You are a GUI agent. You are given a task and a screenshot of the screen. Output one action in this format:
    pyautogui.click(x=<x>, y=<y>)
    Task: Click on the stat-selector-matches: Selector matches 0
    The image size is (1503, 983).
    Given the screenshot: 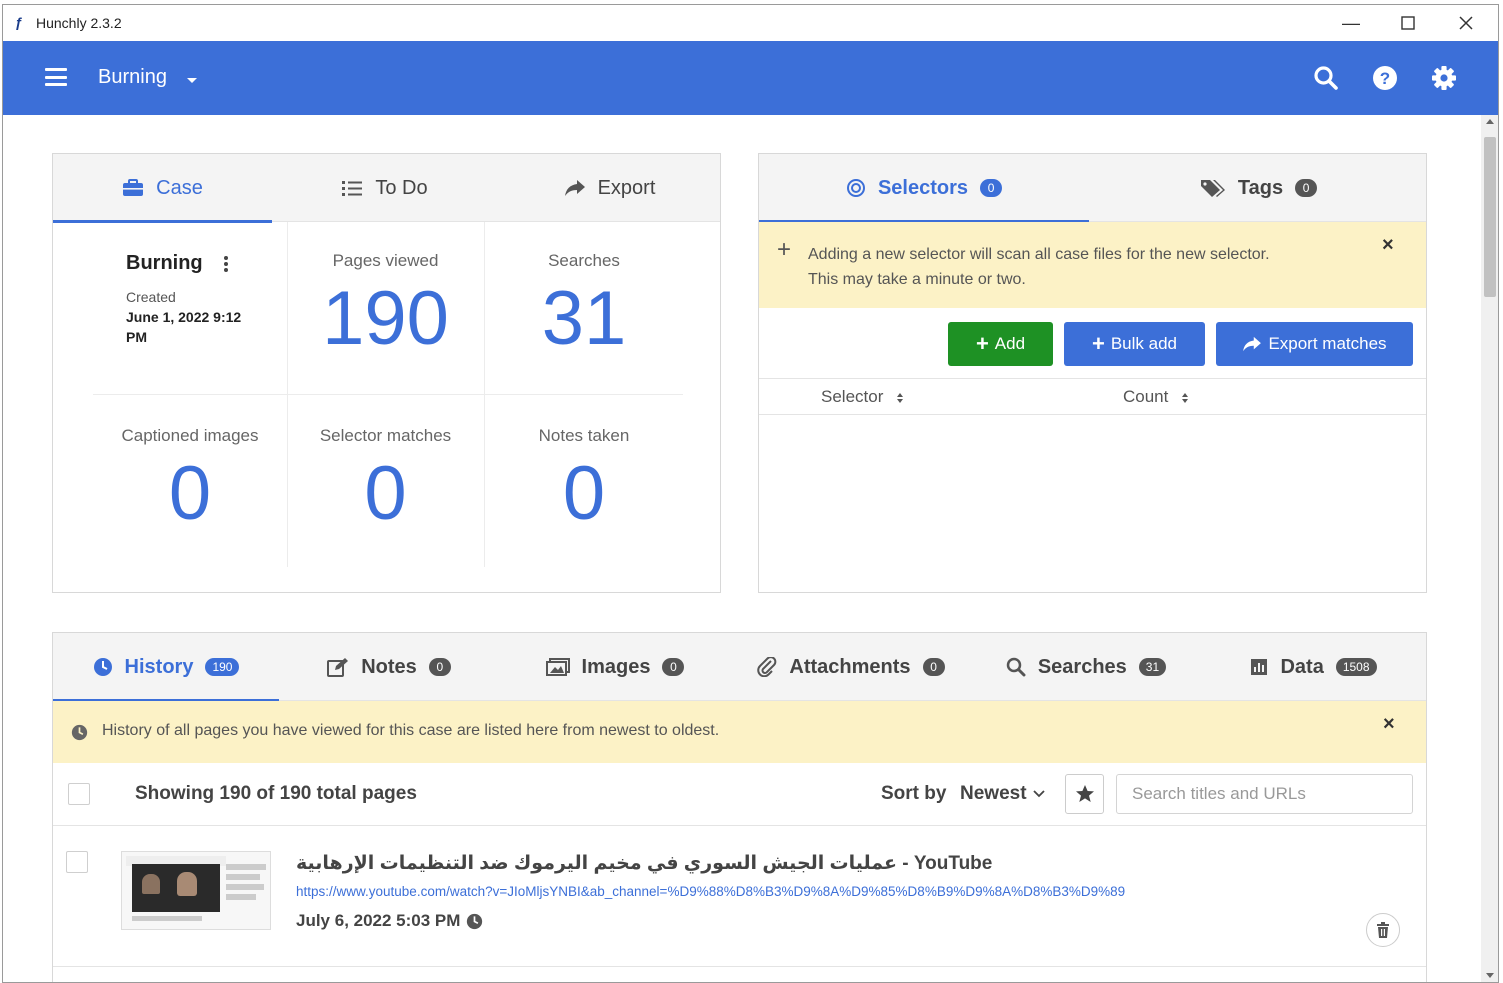 What is the action you would take?
    pyautogui.click(x=385, y=481)
    